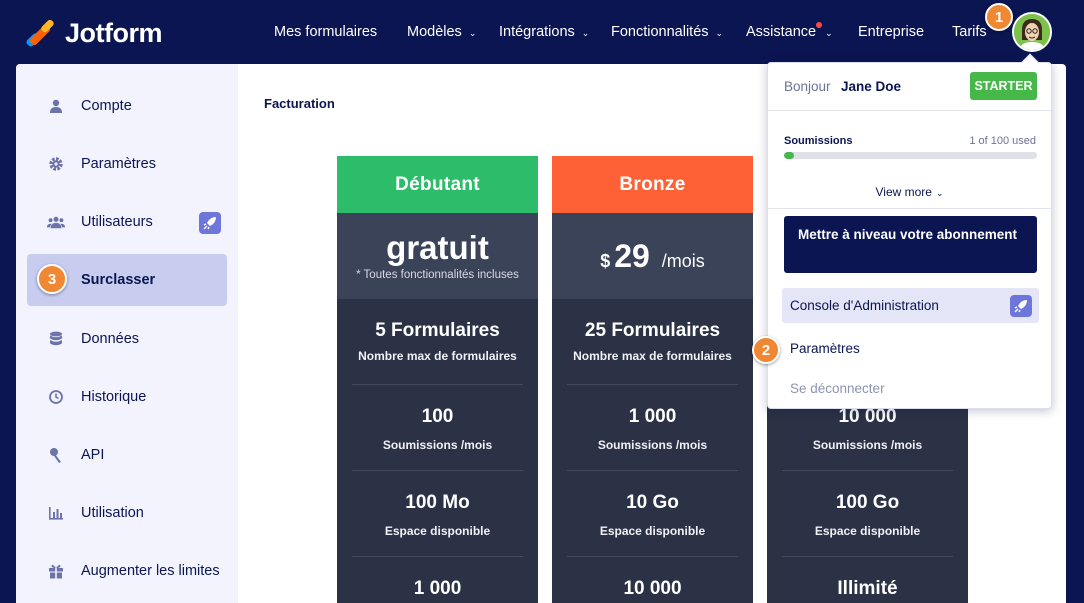 This screenshot has height=603, width=1084. Describe the element at coordinates (56, 513) in the screenshot. I see `chart-icon` at that location.